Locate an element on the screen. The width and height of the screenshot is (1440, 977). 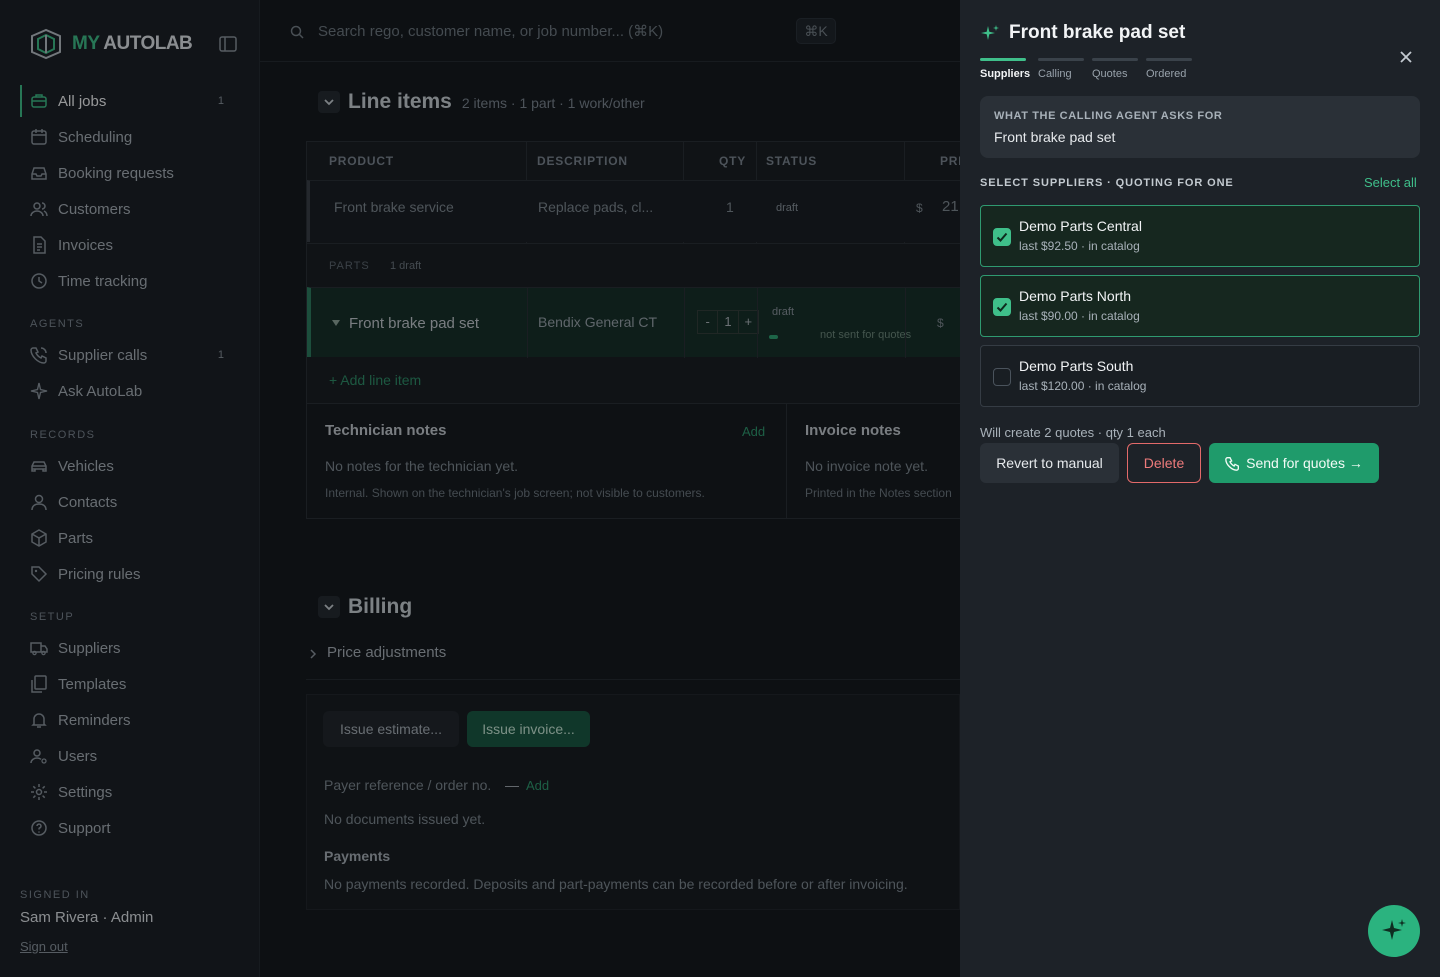
supplier-meta: last $92.50 · in catalog is located at coordinates (1079, 246).